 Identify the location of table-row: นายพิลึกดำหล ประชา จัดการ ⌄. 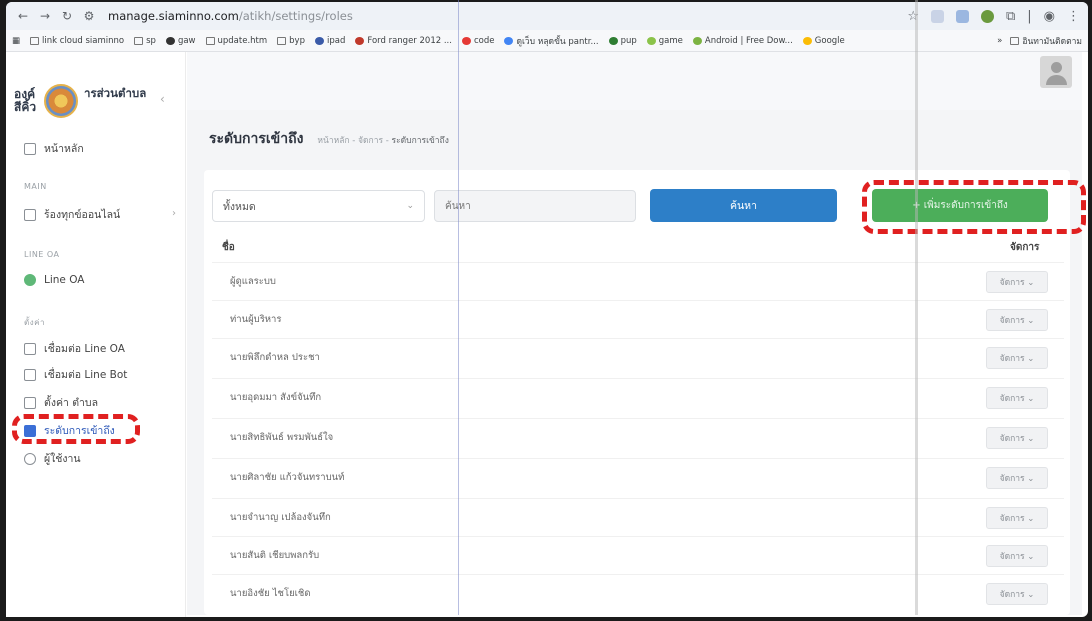
(638, 357).